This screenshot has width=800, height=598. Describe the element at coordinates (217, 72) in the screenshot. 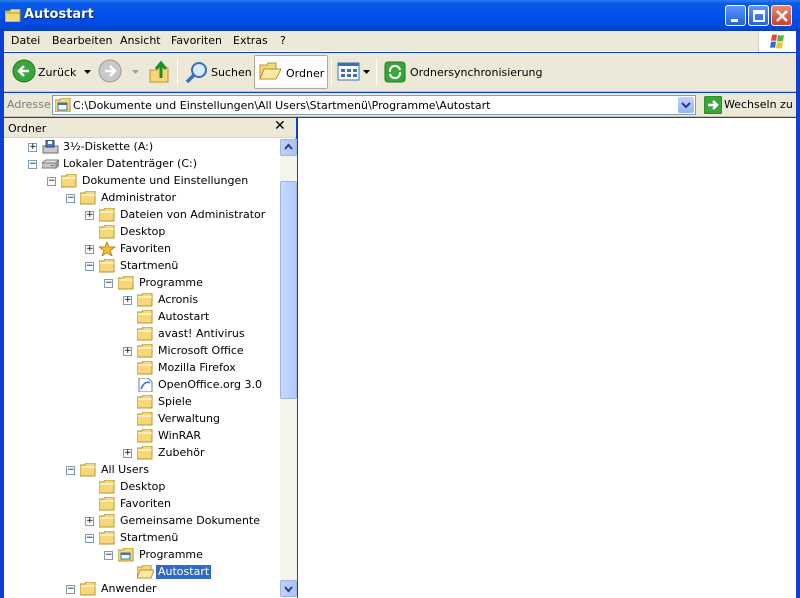

I see `search-button: Suchen` at that location.